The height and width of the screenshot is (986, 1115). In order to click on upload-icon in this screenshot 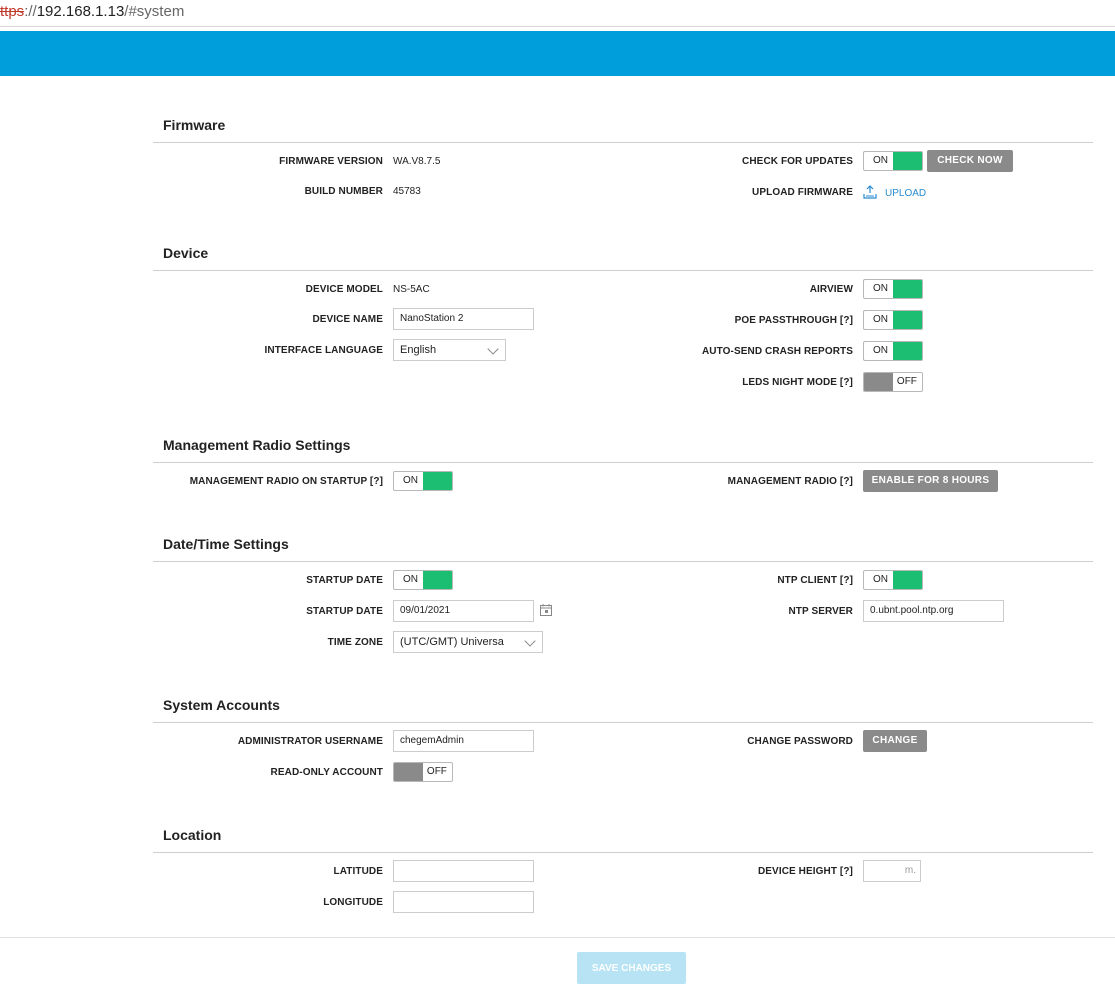, I will do `click(870, 192)`.